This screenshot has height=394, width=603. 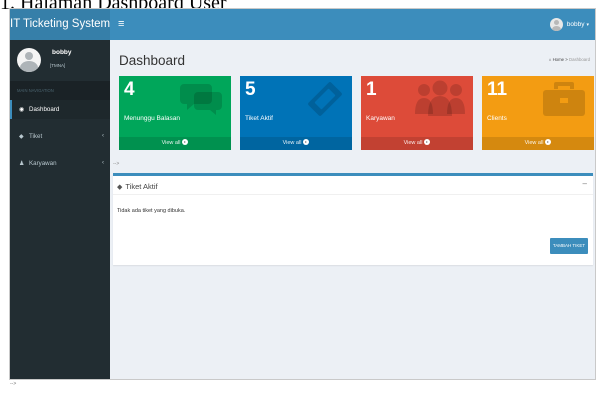 What do you see at coordinates (325, 99) in the screenshot?
I see `ticket-icon` at bounding box center [325, 99].